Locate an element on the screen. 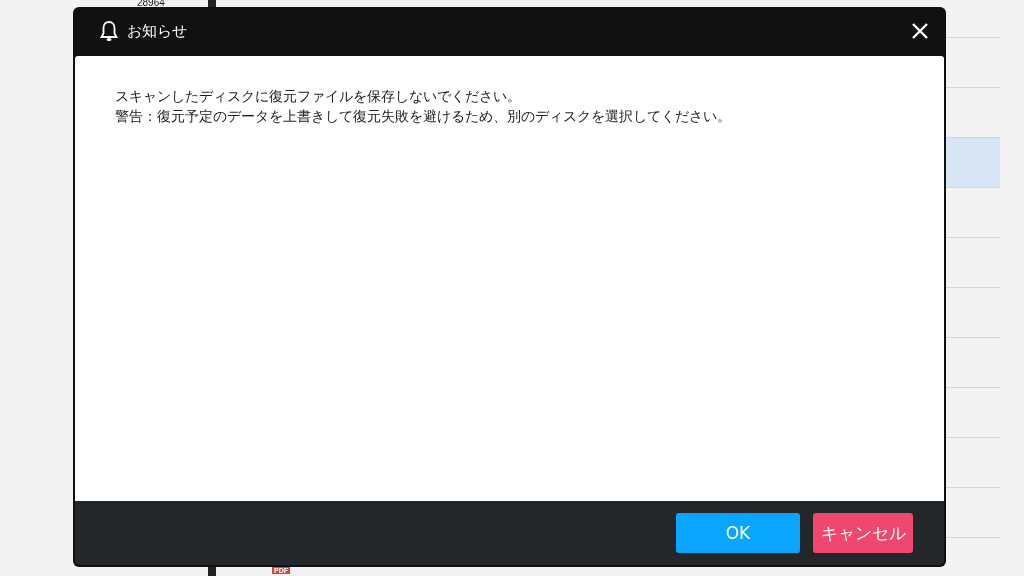 The width and height of the screenshot is (1024, 576). message-text: スキャンしたディスクに復元ファイルを保存しないでください。 is located at coordinates (318, 96).